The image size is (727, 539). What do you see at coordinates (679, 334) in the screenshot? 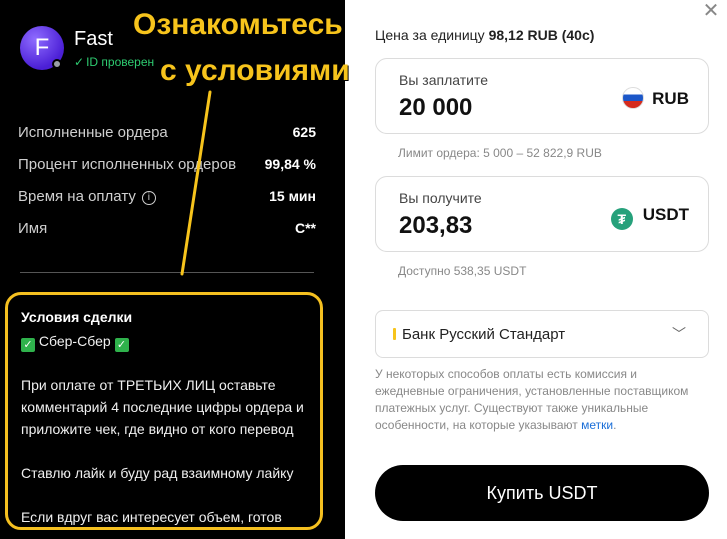
I see `chevron-down-icon: ﹀` at bounding box center [679, 334].